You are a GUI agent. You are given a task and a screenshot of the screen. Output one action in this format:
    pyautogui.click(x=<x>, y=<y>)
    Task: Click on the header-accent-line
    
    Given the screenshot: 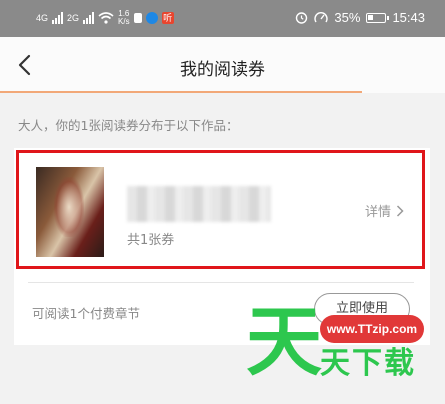 What is the action you would take?
    pyautogui.click(x=181, y=92)
    